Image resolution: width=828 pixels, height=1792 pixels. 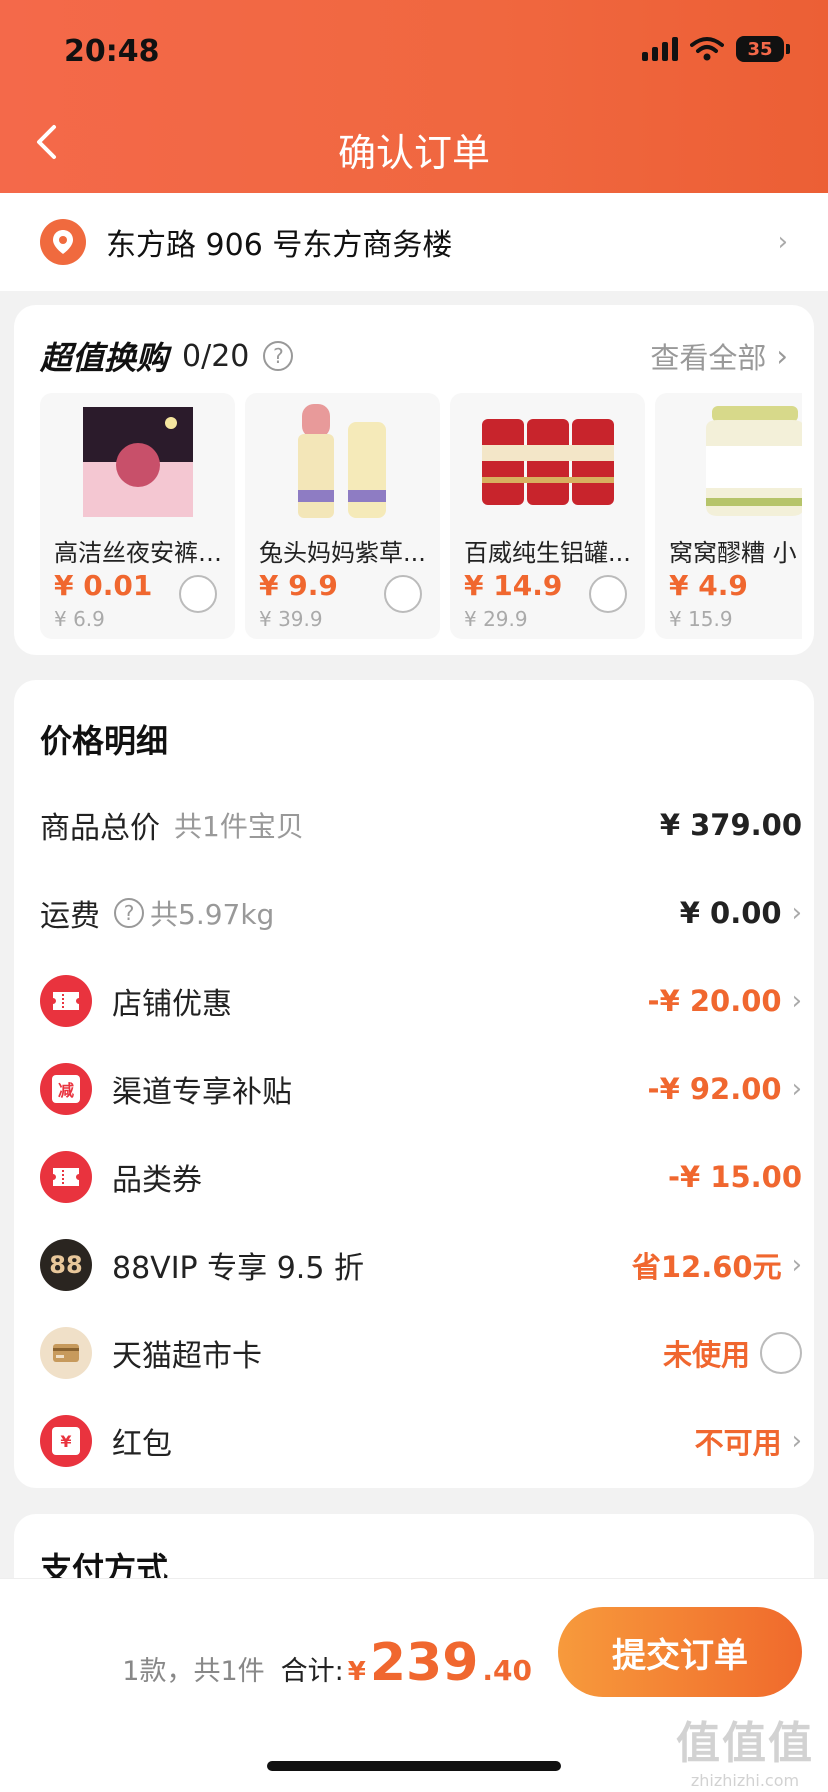 What do you see at coordinates (157, 1180) in the screenshot?
I see `category-coupon-label: 品类券` at bounding box center [157, 1180].